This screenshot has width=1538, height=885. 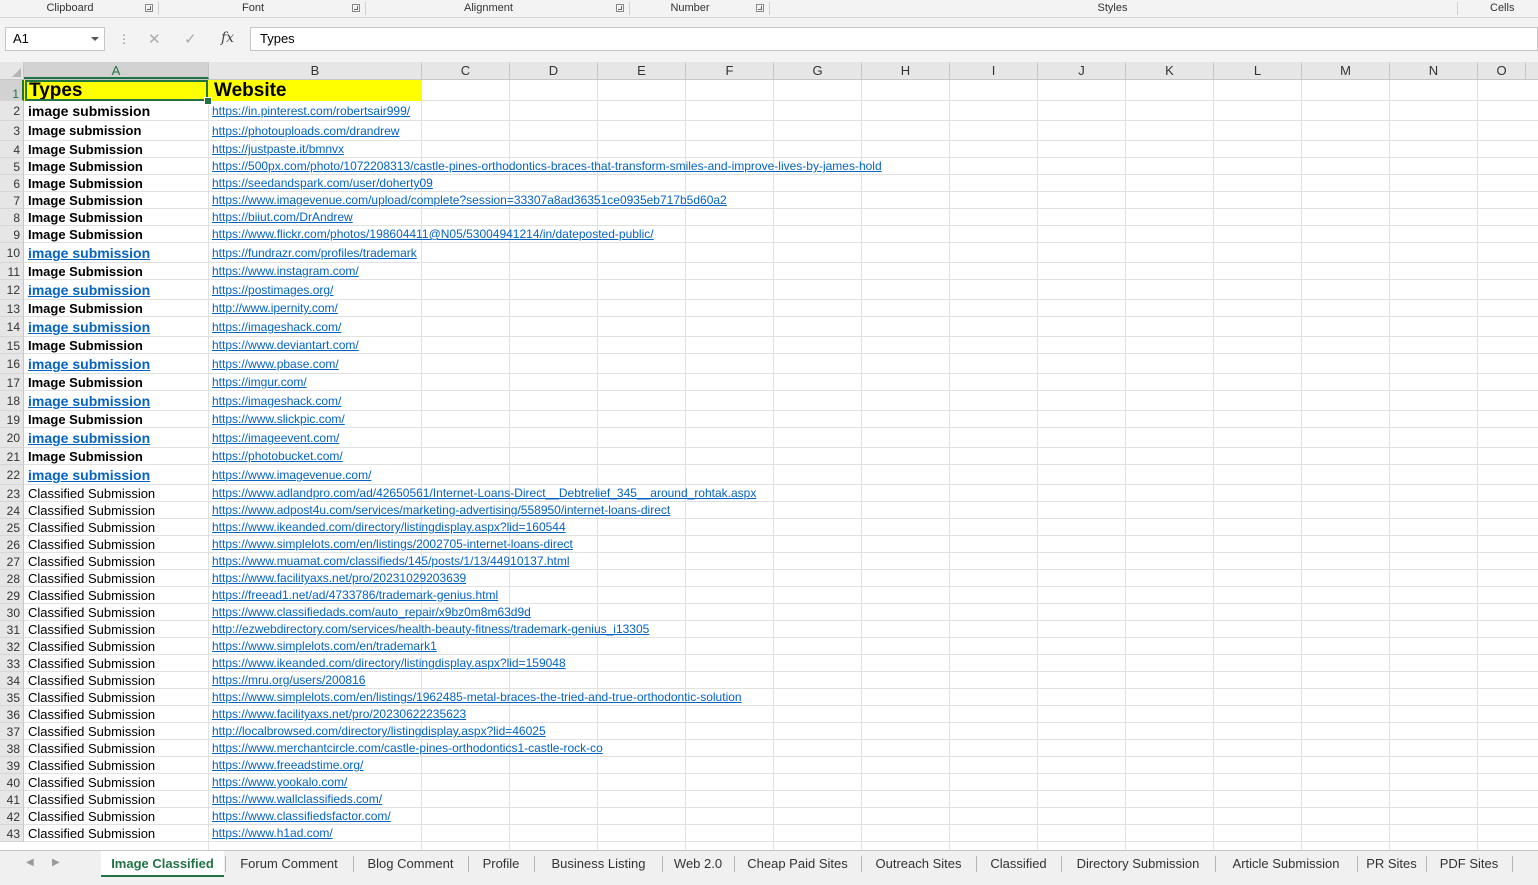 What do you see at coordinates (501, 864) in the screenshot?
I see `sheet-tab-profile: Profile` at bounding box center [501, 864].